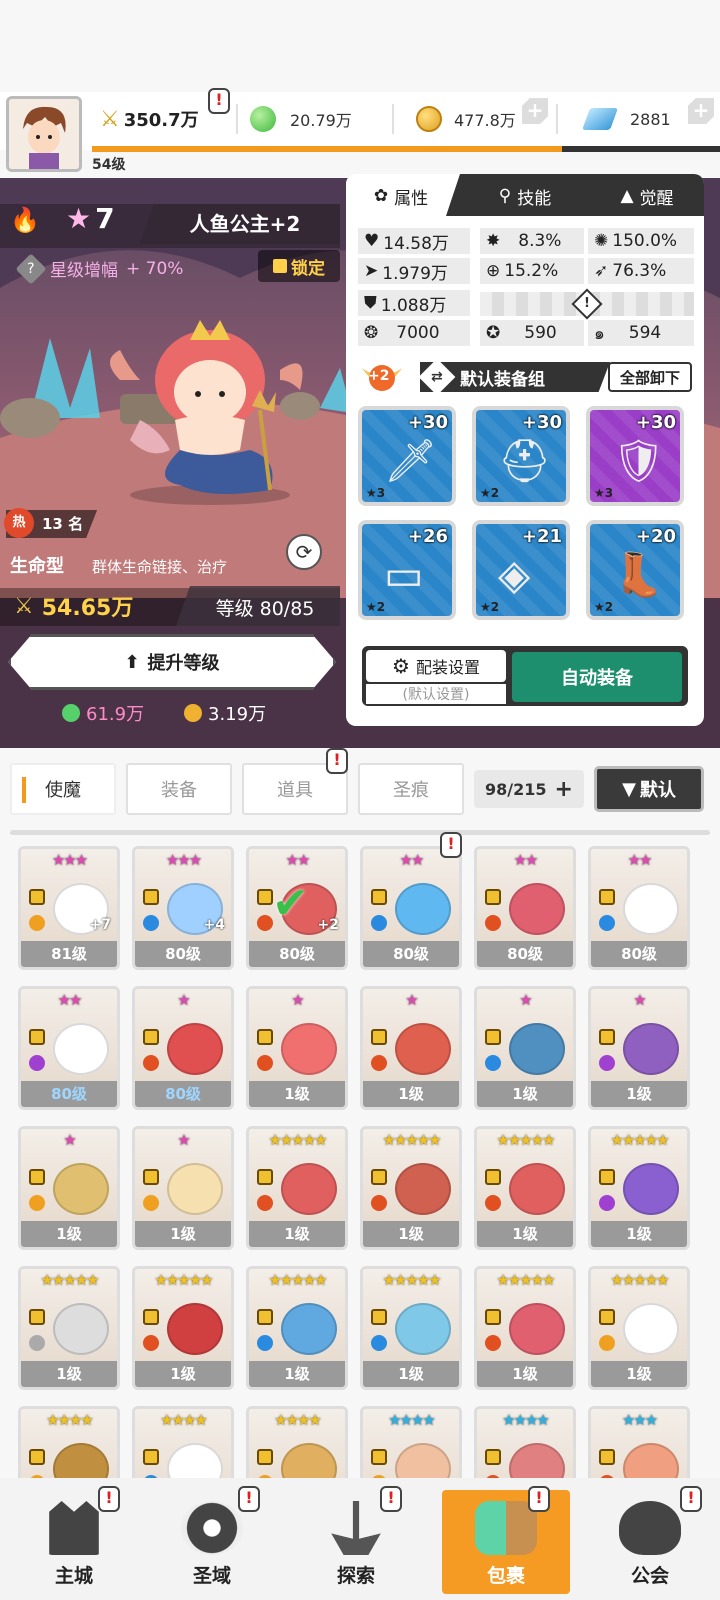 The height and width of the screenshot is (1600, 720). Describe the element at coordinates (601, 241) in the screenshot. I see `burst-ring-icon: ✺` at that location.